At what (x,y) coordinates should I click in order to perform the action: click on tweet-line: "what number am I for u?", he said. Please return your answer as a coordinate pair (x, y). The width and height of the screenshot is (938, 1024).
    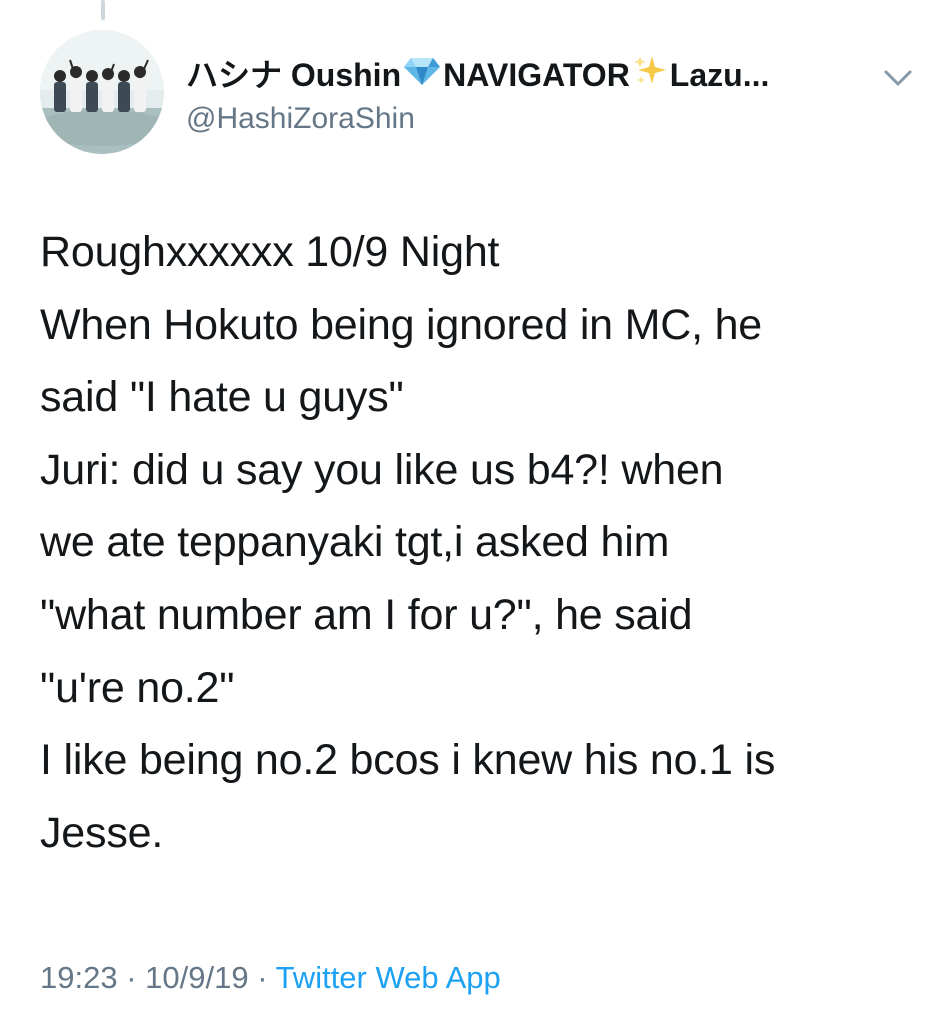
    Looking at the image, I should click on (366, 614).